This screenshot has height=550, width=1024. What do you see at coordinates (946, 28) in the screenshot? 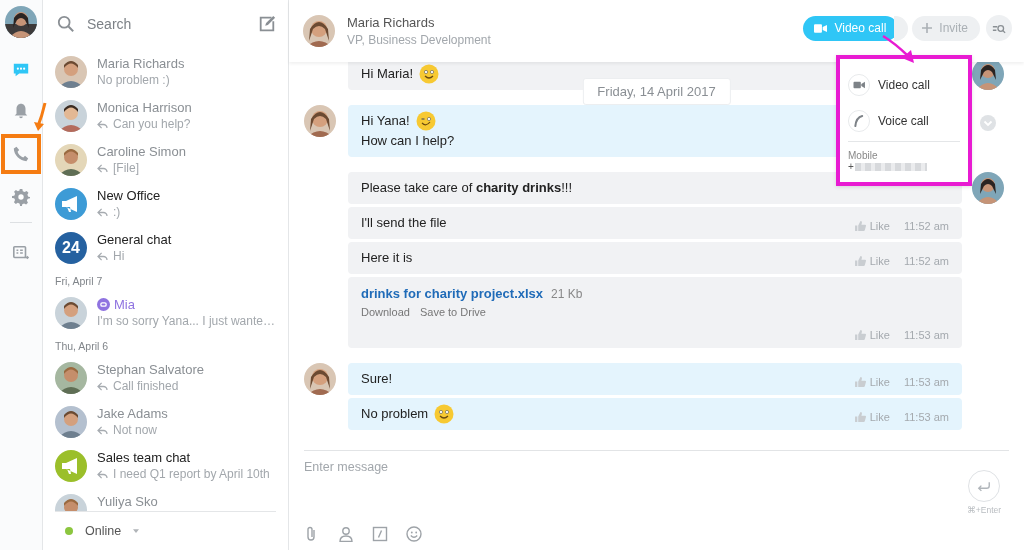
I see `invite-button: Invite` at bounding box center [946, 28].